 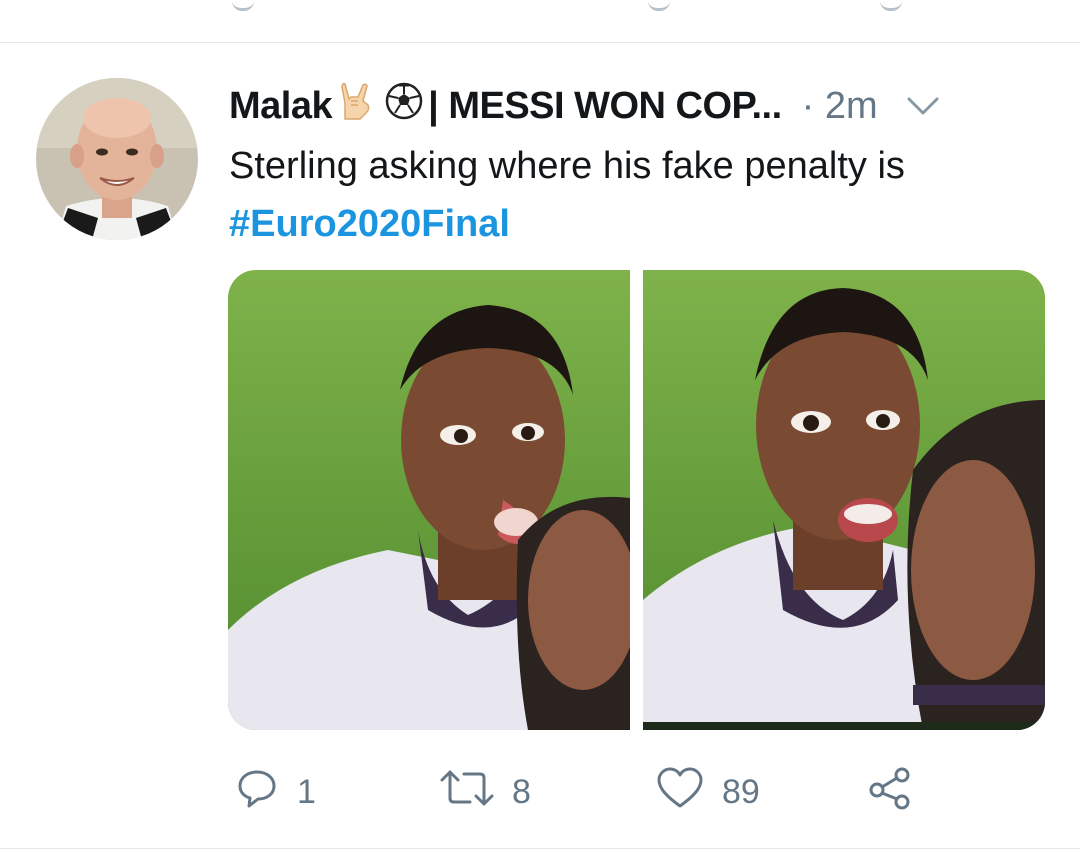 What do you see at coordinates (680, 792) in the screenshot?
I see `heart-icon` at bounding box center [680, 792].